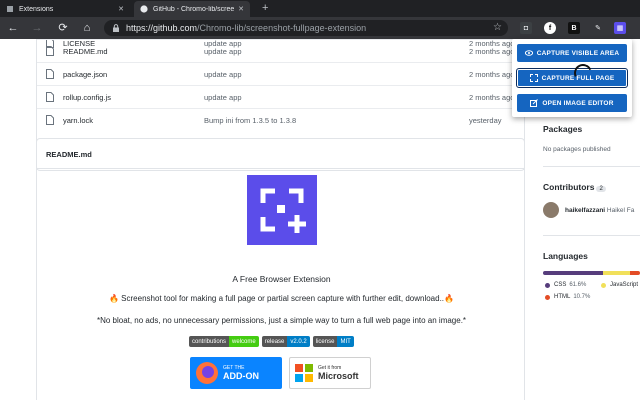  I want to click on lang-bar-html, so click(634, 273).